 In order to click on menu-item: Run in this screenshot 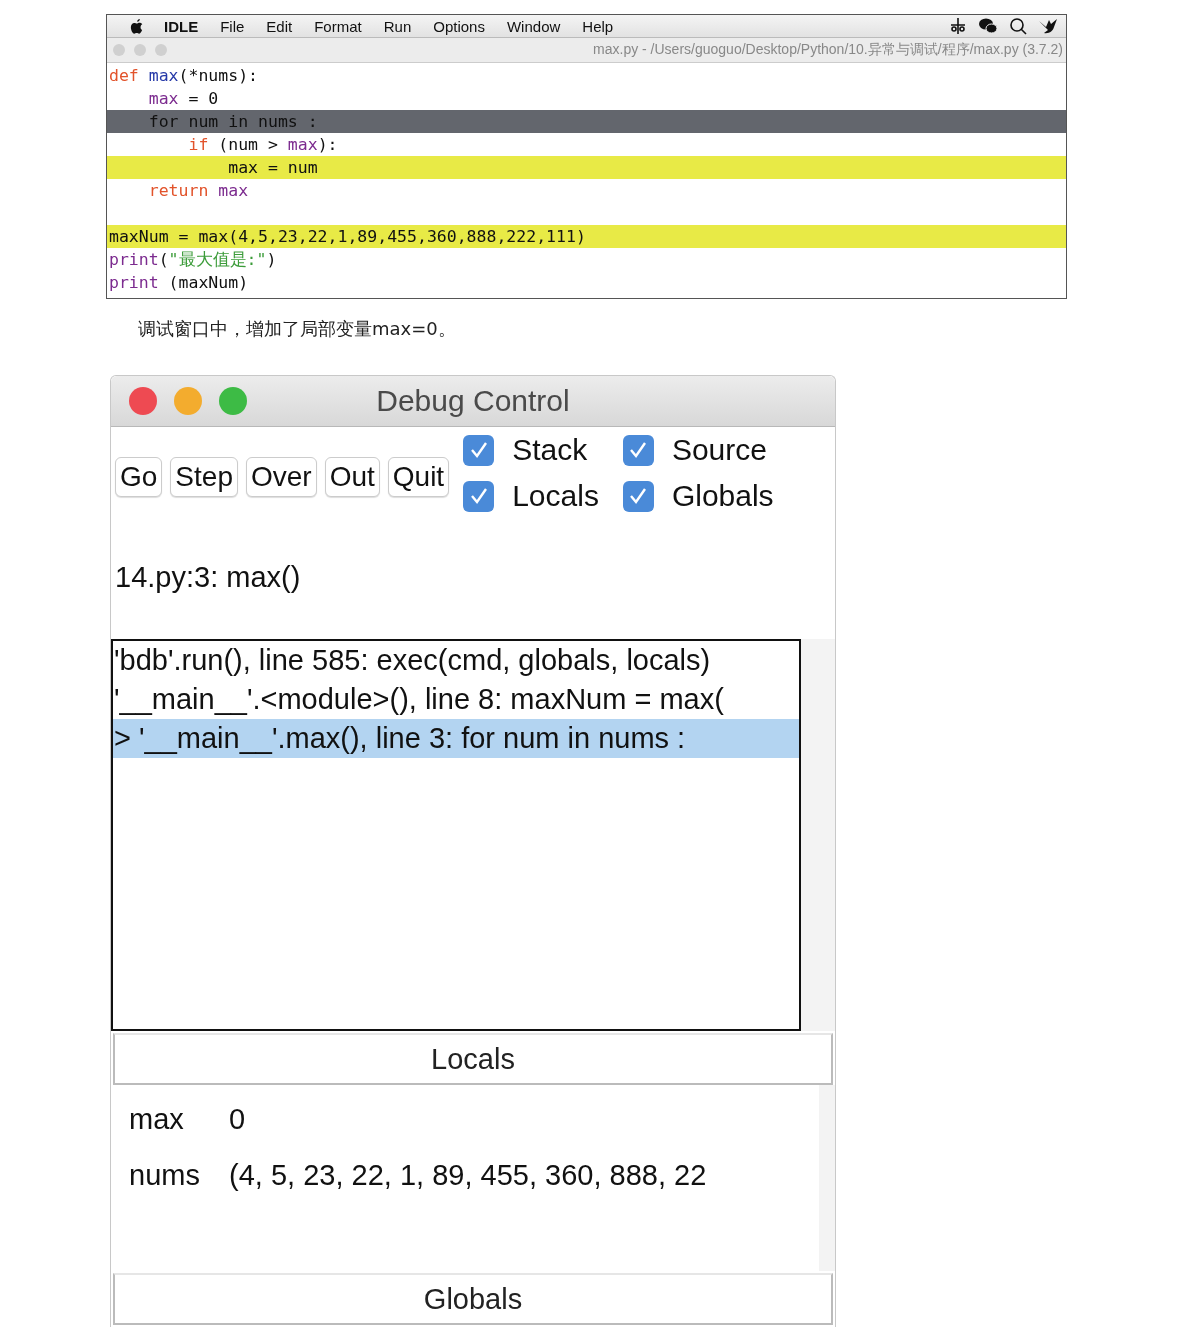, I will do `click(397, 26)`.